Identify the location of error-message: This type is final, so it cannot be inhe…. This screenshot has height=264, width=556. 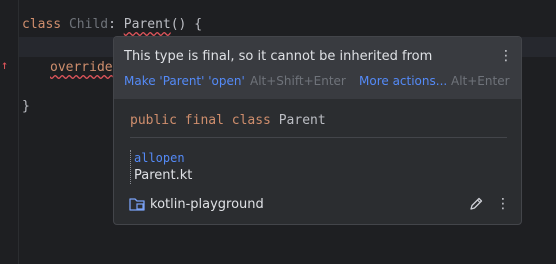
(278, 56).